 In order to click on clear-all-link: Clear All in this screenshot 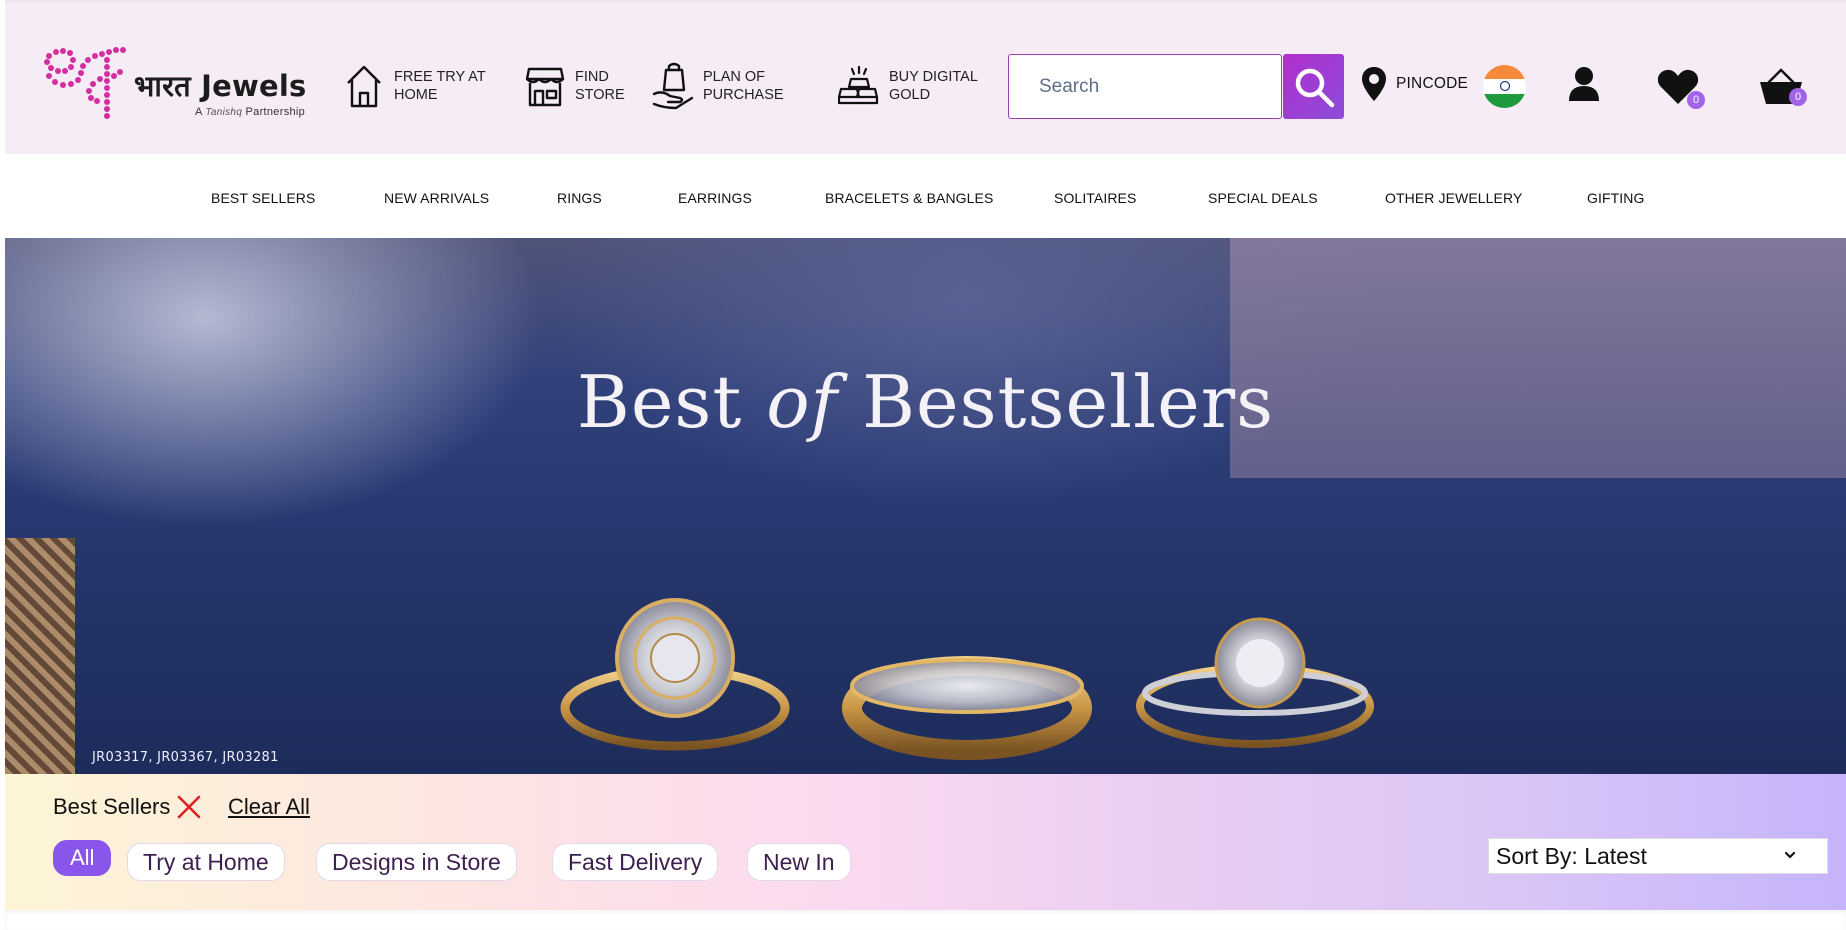, I will do `click(269, 807)`.